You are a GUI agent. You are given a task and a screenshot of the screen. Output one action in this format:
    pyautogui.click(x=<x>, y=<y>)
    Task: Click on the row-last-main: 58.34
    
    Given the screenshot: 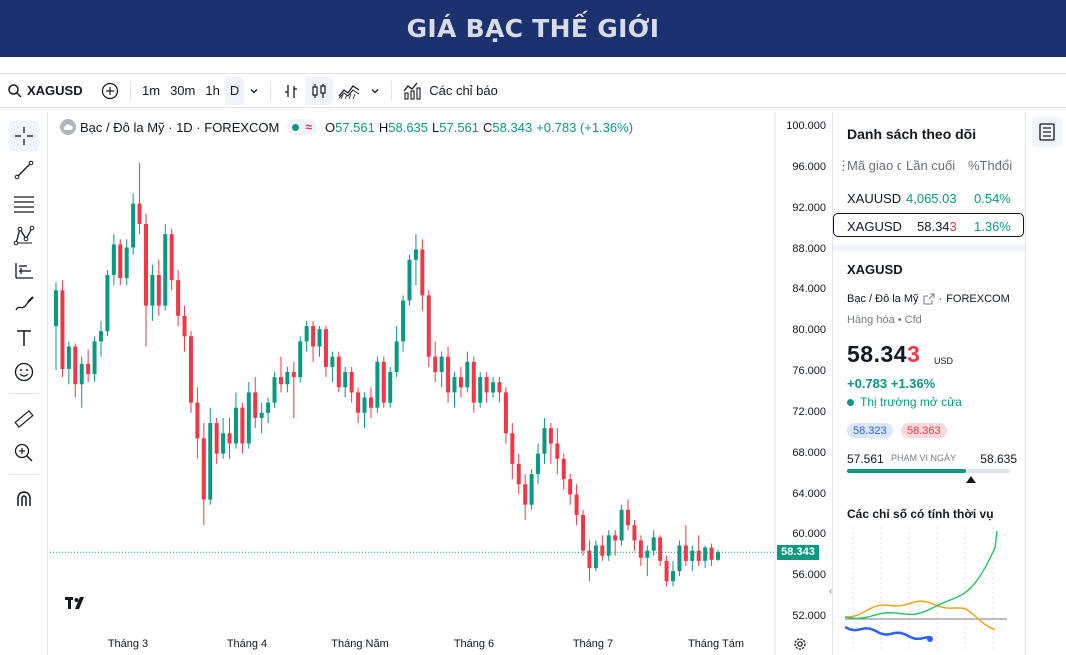 What is the action you would take?
    pyautogui.click(x=933, y=226)
    